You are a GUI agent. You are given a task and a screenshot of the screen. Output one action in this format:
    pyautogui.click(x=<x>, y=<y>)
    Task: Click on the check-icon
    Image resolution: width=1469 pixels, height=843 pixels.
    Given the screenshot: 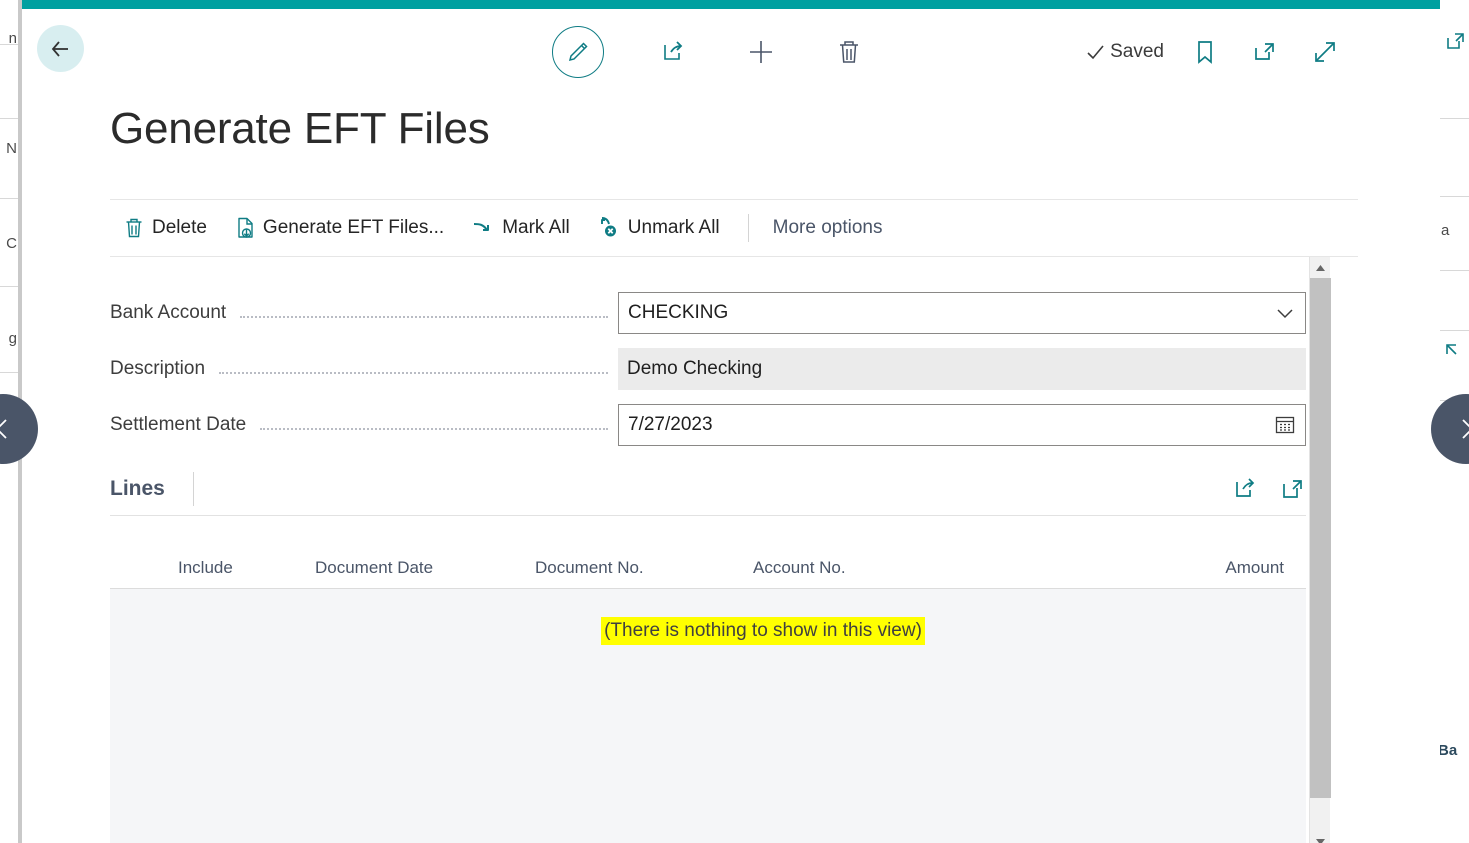 What is the action you would take?
    pyautogui.click(x=1095, y=52)
    